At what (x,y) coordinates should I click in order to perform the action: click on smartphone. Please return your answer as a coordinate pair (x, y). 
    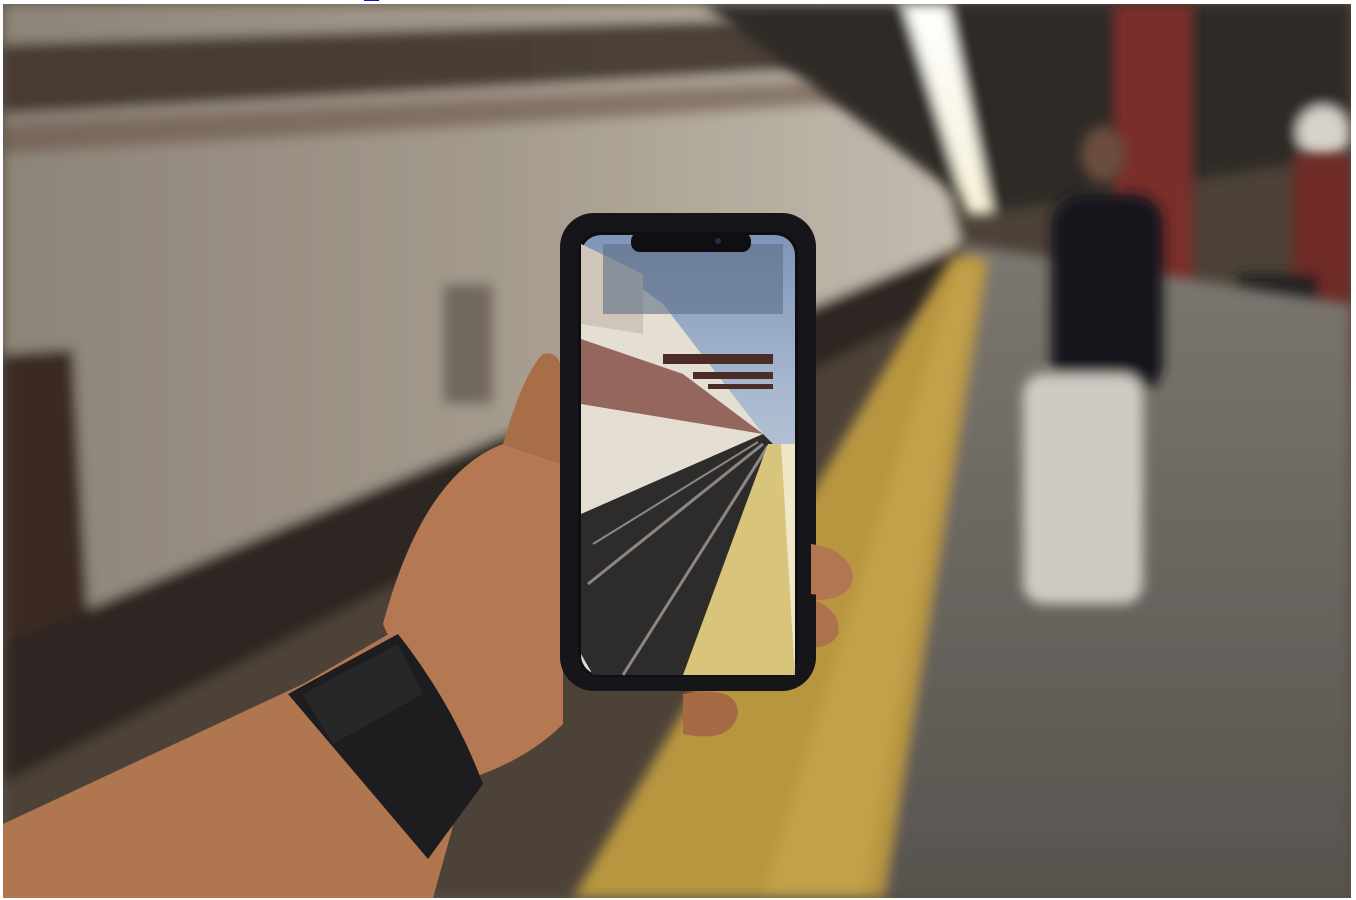
    Looking at the image, I should click on (705, 452).